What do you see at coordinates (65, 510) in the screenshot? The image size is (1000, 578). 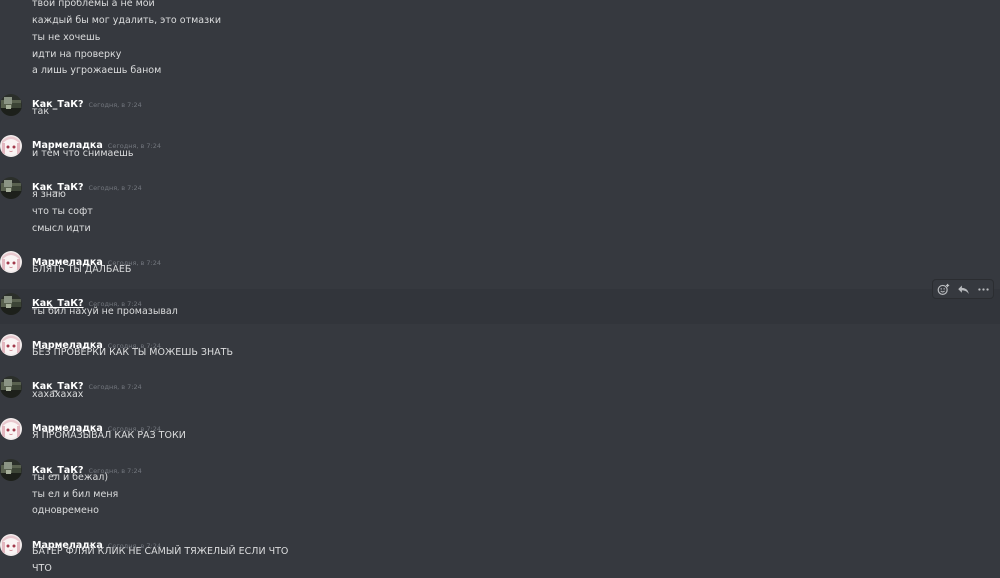 I see `message-line: одновремено` at bounding box center [65, 510].